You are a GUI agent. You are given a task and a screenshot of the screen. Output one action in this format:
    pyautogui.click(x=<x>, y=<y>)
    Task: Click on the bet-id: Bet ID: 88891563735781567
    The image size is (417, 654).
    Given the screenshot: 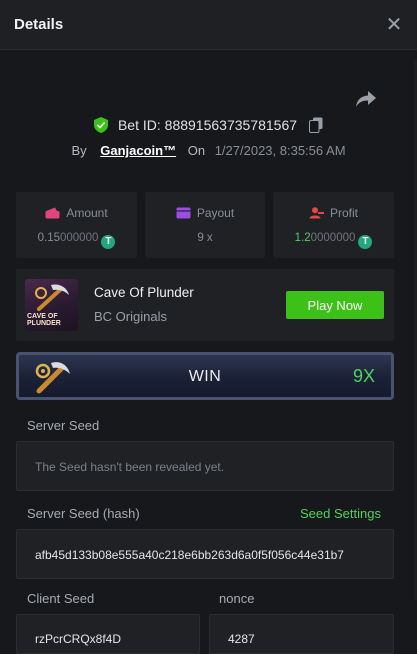 What is the action you would take?
    pyautogui.click(x=207, y=125)
    